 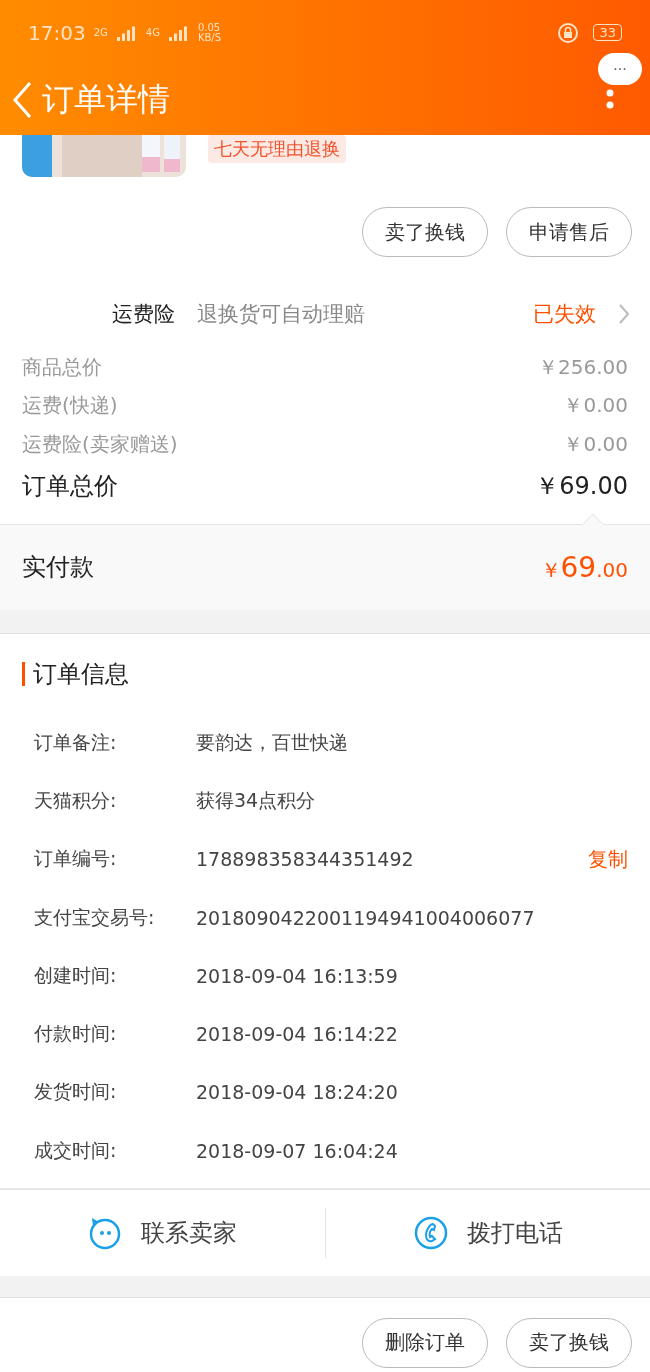 I want to click on info-value: 2018-09-04 16:13:59, so click(x=297, y=975).